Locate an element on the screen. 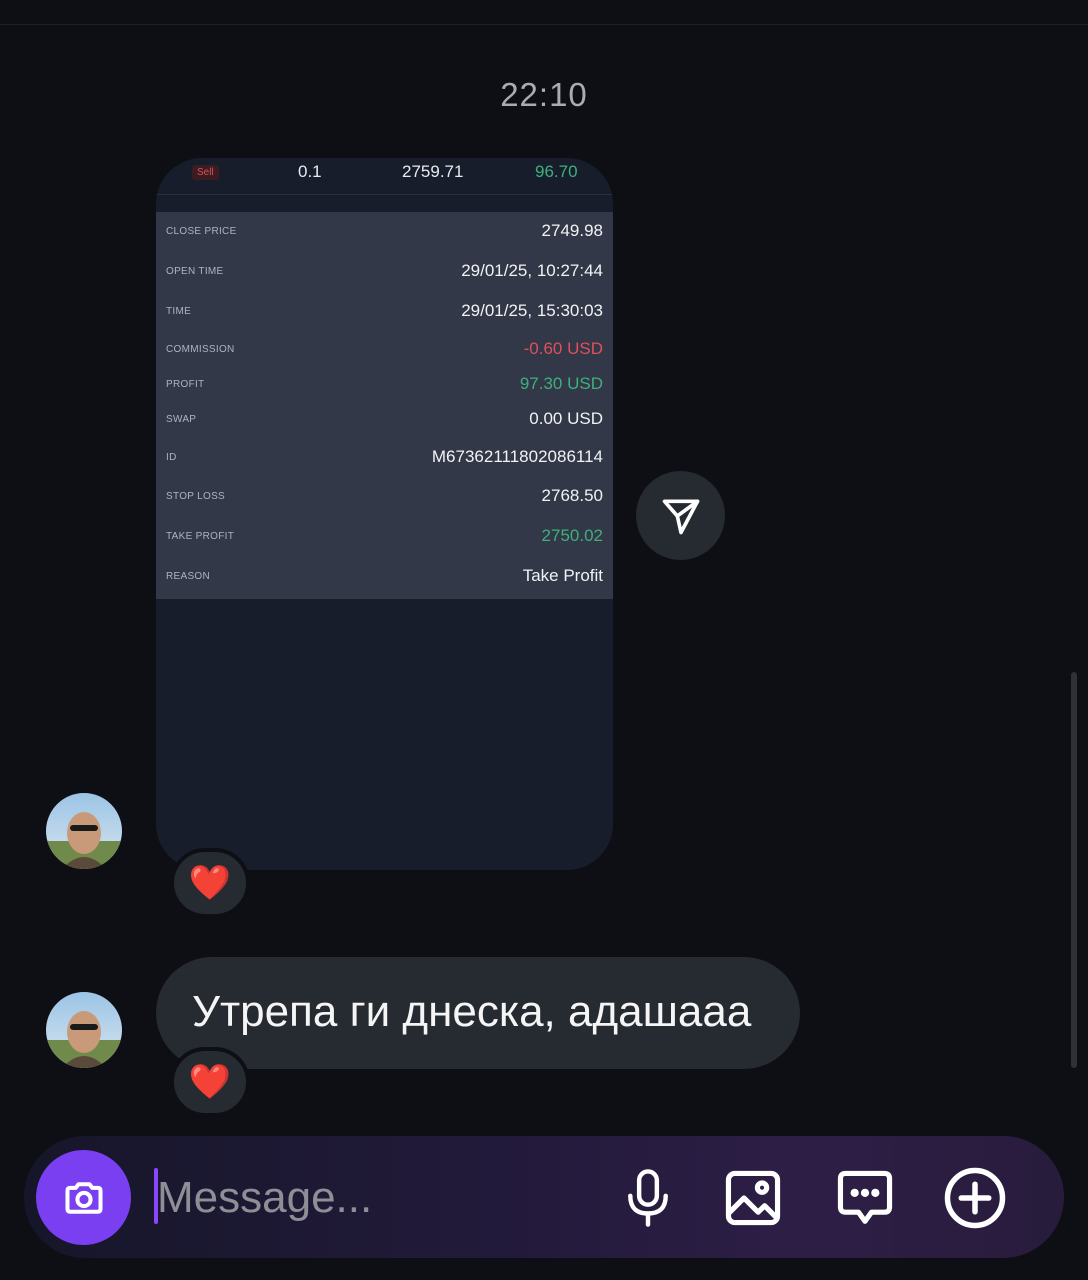 Image resolution: width=1088 pixels, height=1280 pixels. voice-message-button is located at coordinates (648, 1198).